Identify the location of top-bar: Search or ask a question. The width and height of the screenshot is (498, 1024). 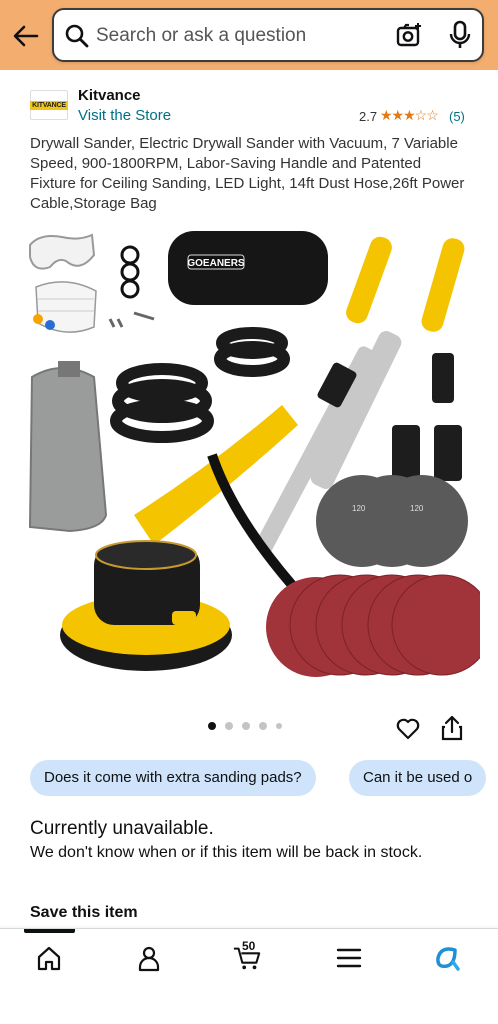
(249, 35).